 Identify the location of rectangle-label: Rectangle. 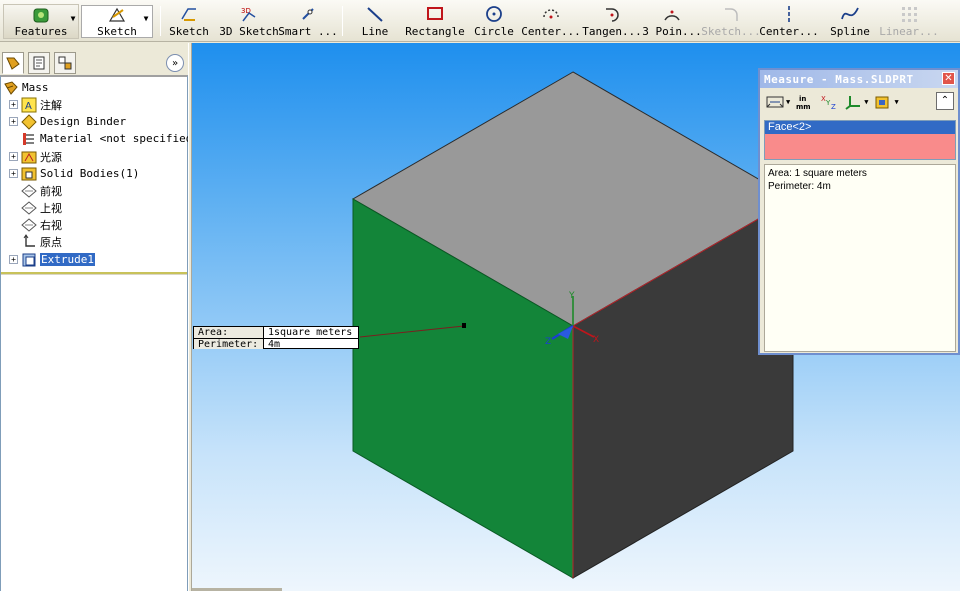
(435, 31).